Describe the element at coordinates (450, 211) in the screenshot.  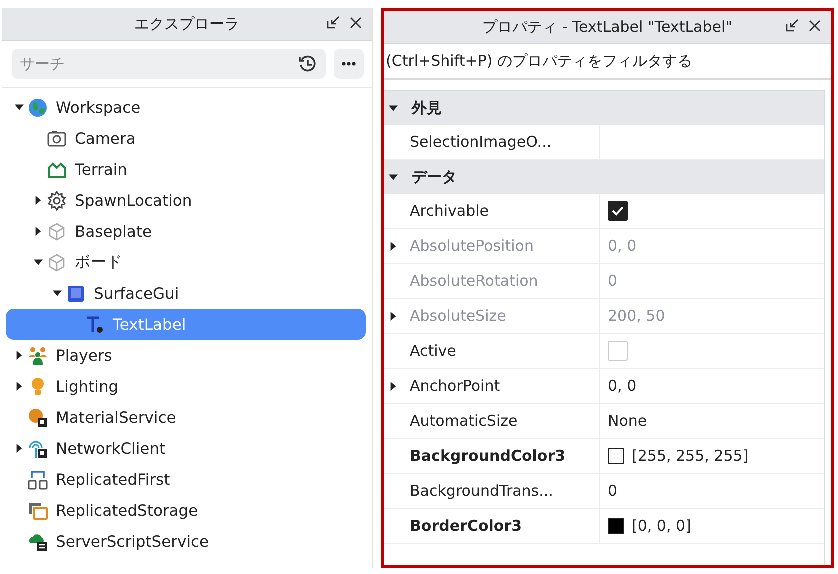
I see `property-name: Archivable` at that location.